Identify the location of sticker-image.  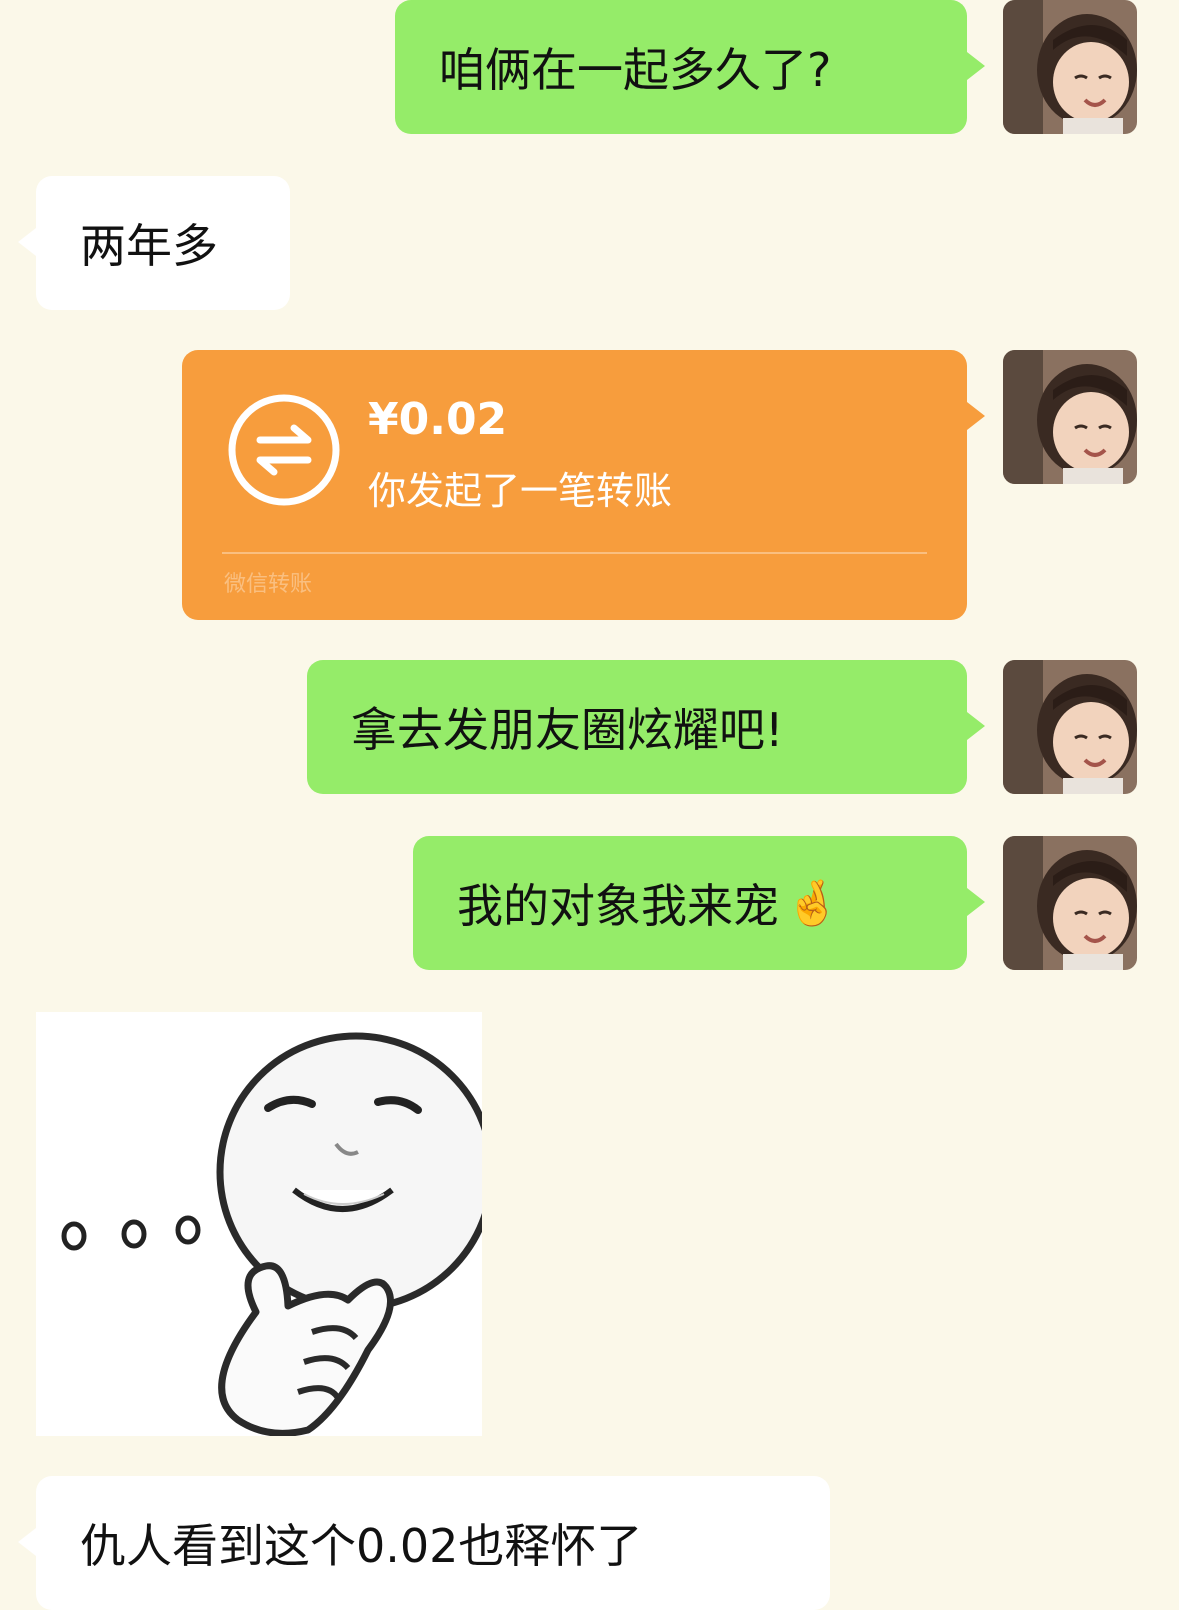
(266, 1224).